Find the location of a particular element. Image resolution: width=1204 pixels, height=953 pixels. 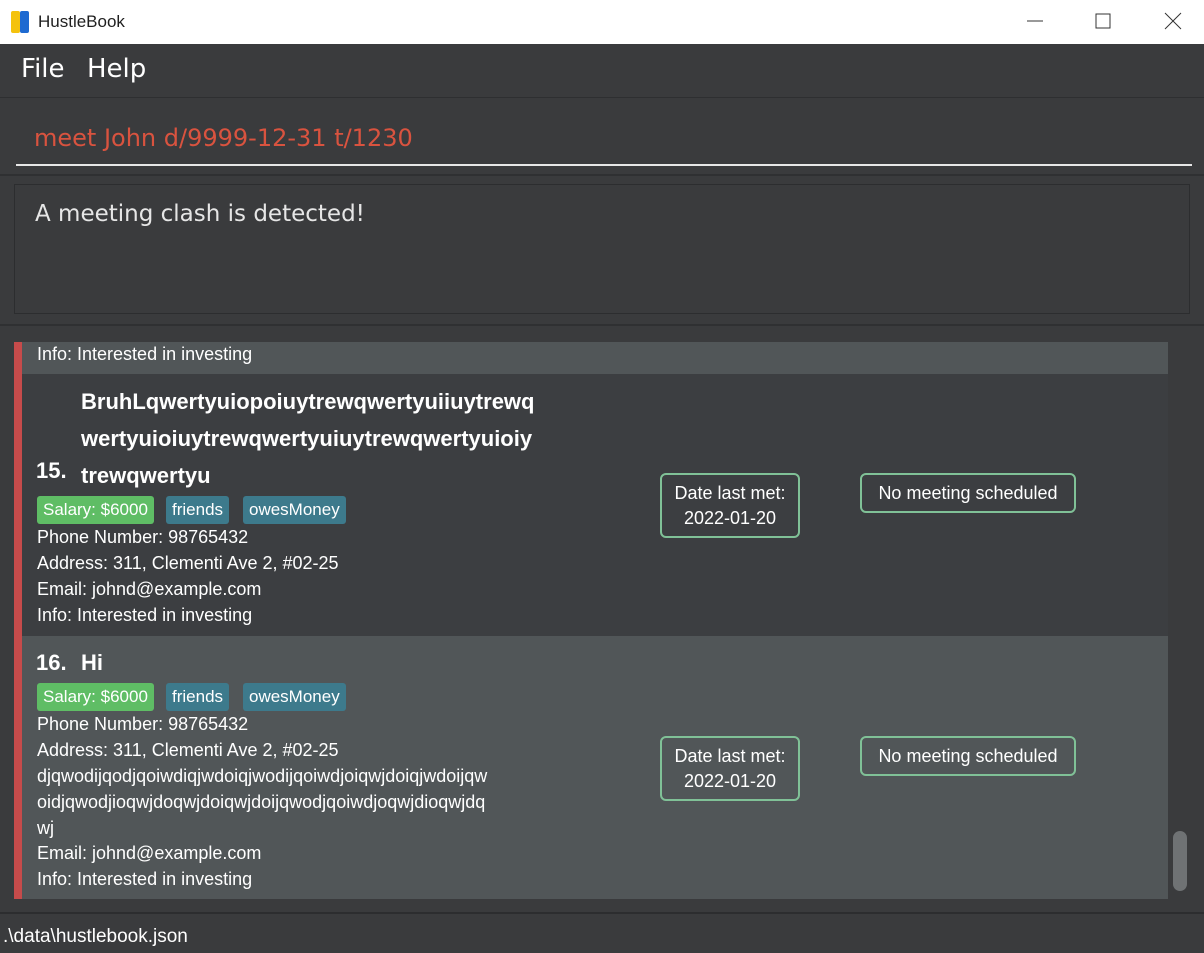

close-icon is located at coordinates (1173, 21).